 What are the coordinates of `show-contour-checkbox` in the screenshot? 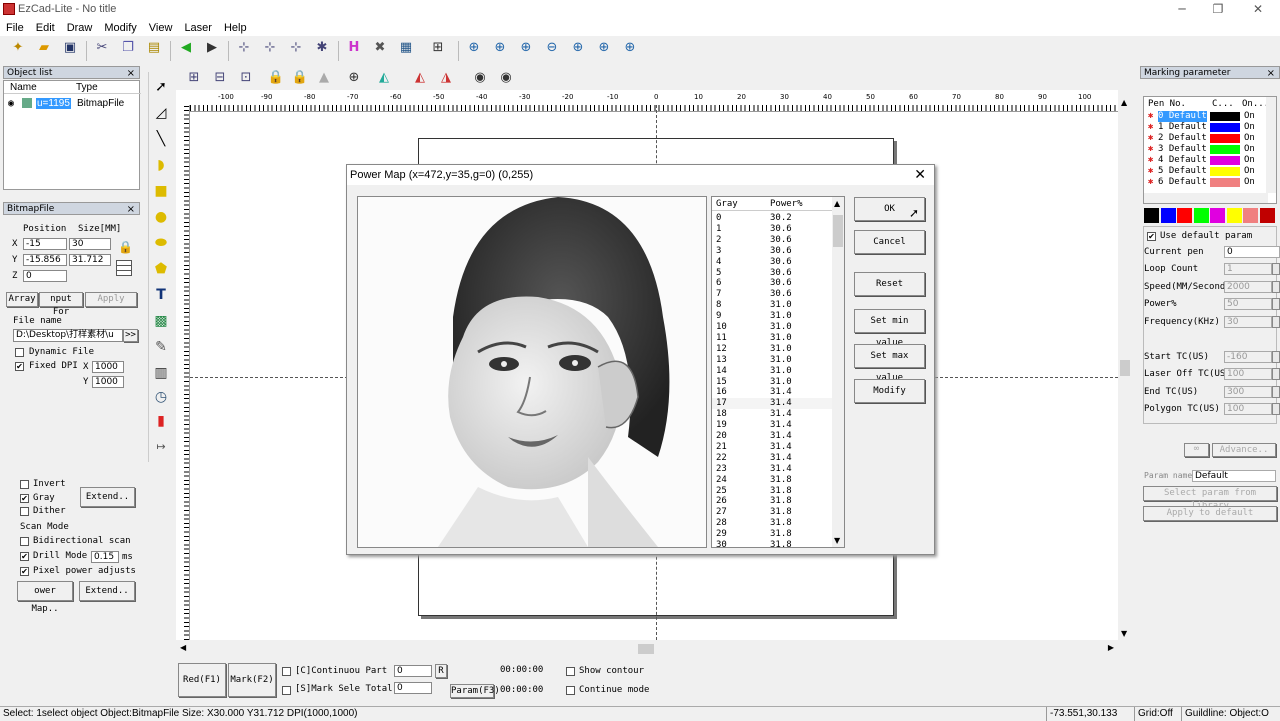 It's located at (570, 671).